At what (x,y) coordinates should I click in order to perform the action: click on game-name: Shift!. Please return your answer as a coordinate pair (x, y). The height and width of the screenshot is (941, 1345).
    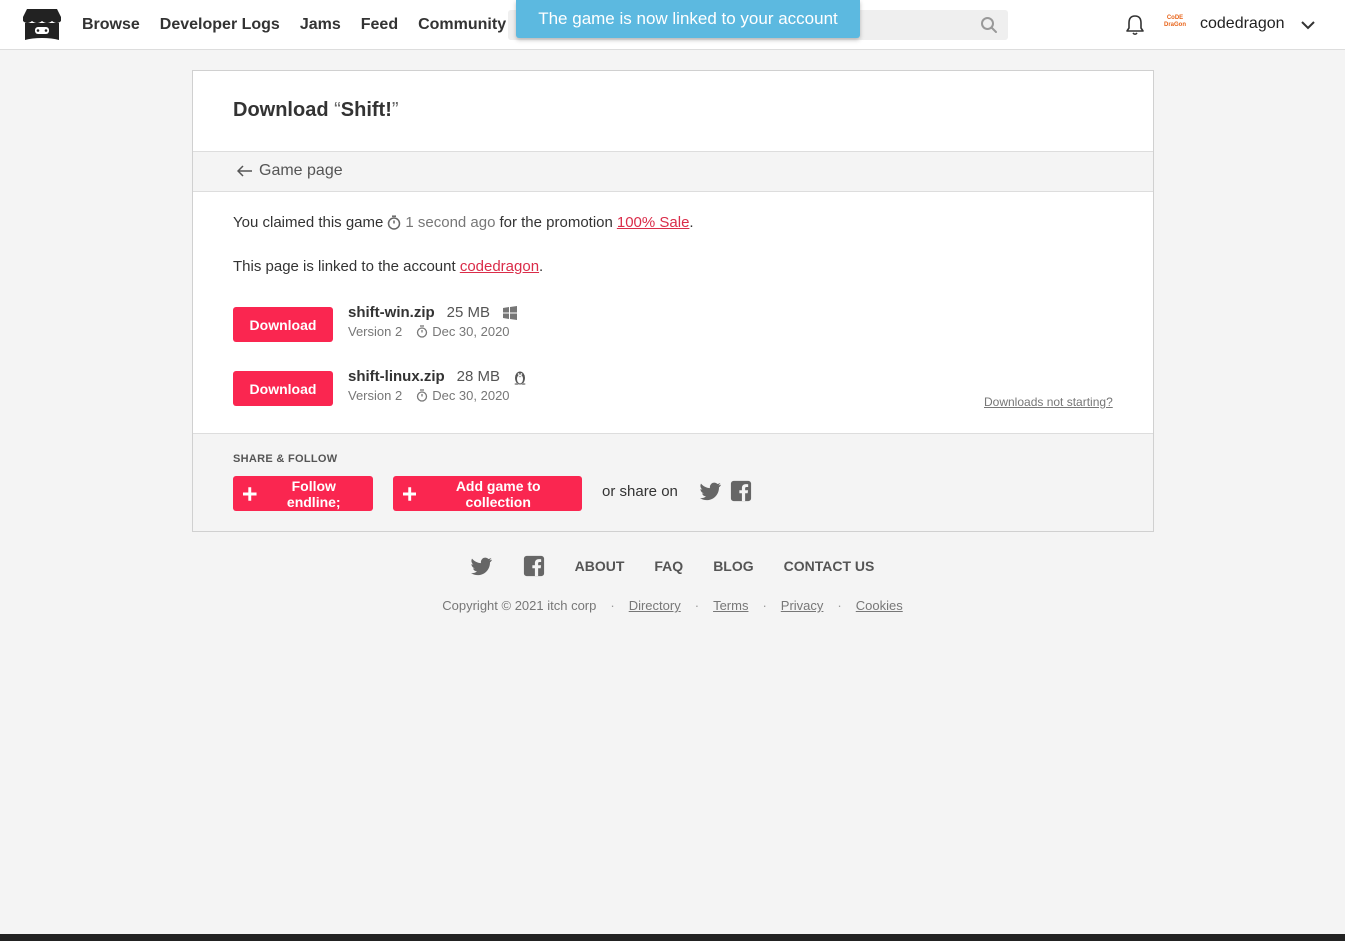
    Looking at the image, I should click on (366, 110).